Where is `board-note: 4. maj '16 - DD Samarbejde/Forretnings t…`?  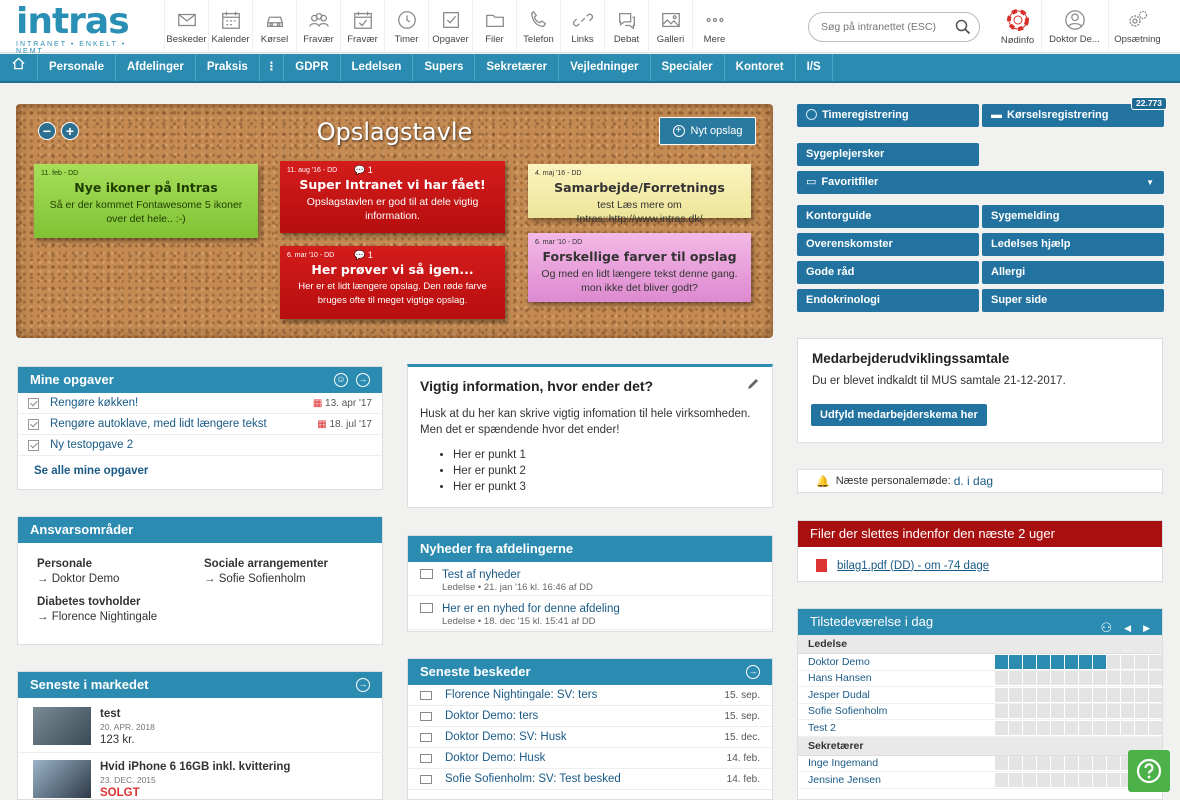
board-note: 4. maj '16 - DD Samarbejde/Forretnings t… is located at coordinates (639, 194).